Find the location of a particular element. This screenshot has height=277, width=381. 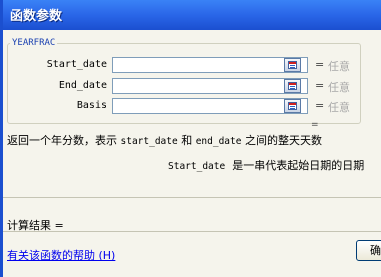

start-date-result: 任意 is located at coordinates (339, 66).